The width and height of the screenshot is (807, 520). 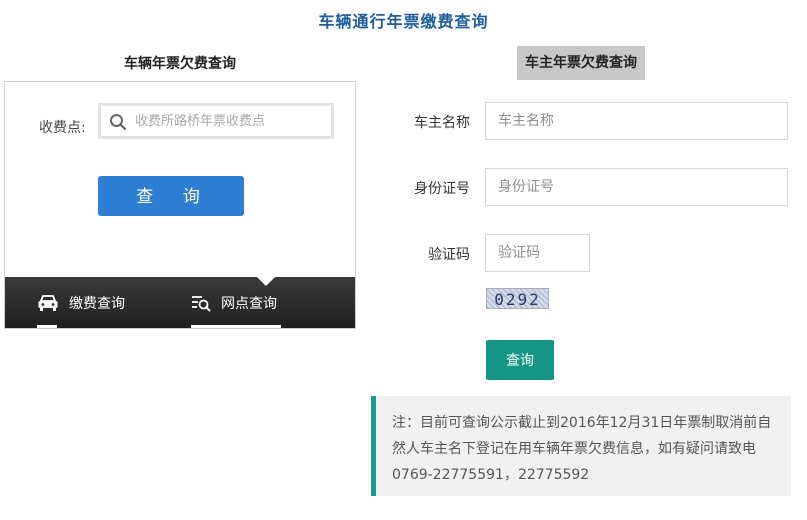 I want to click on id-number-label: 身份证号, so click(x=442, y=189).